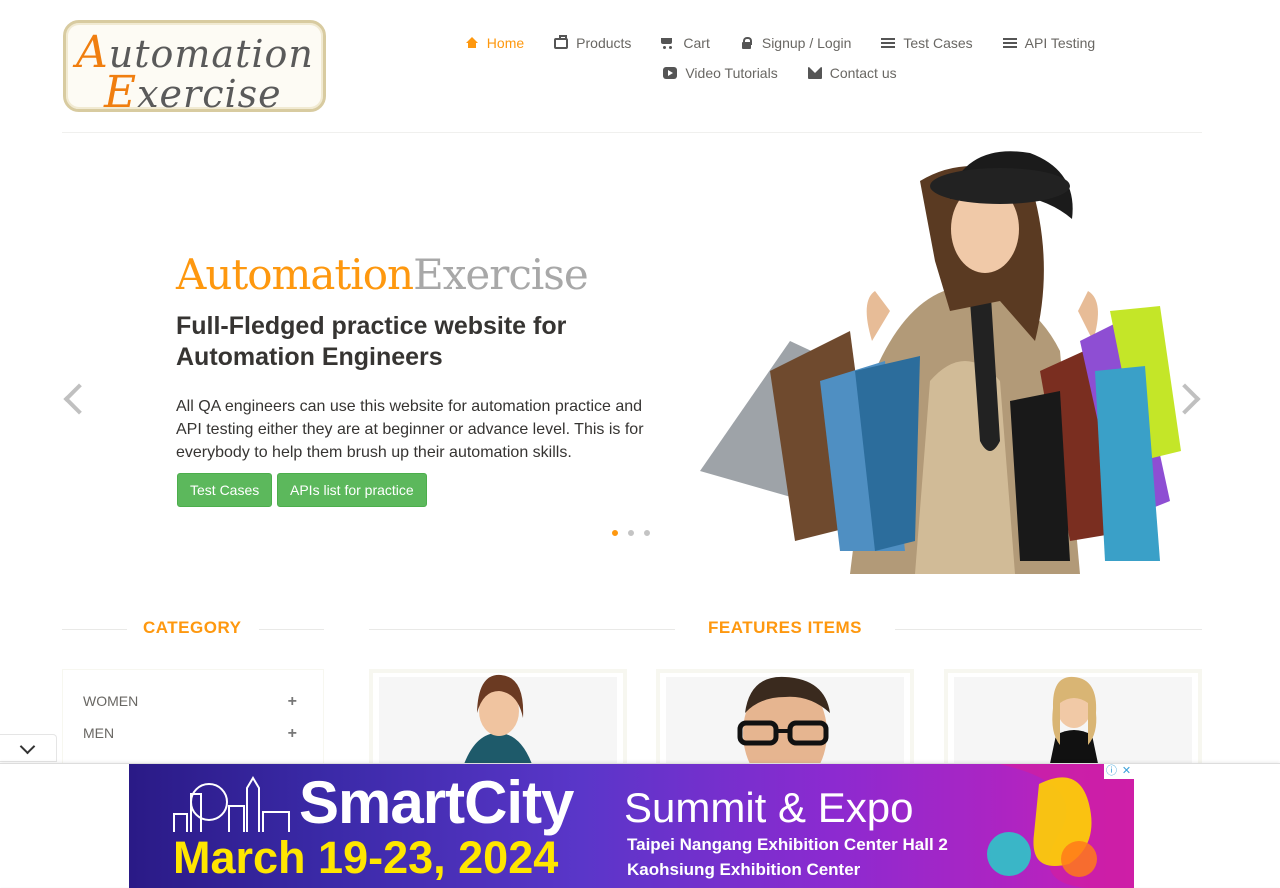 This screenshot has height=888, width=1280. I want to click on ad-collapse-chevron-icon, so click(28, 748).